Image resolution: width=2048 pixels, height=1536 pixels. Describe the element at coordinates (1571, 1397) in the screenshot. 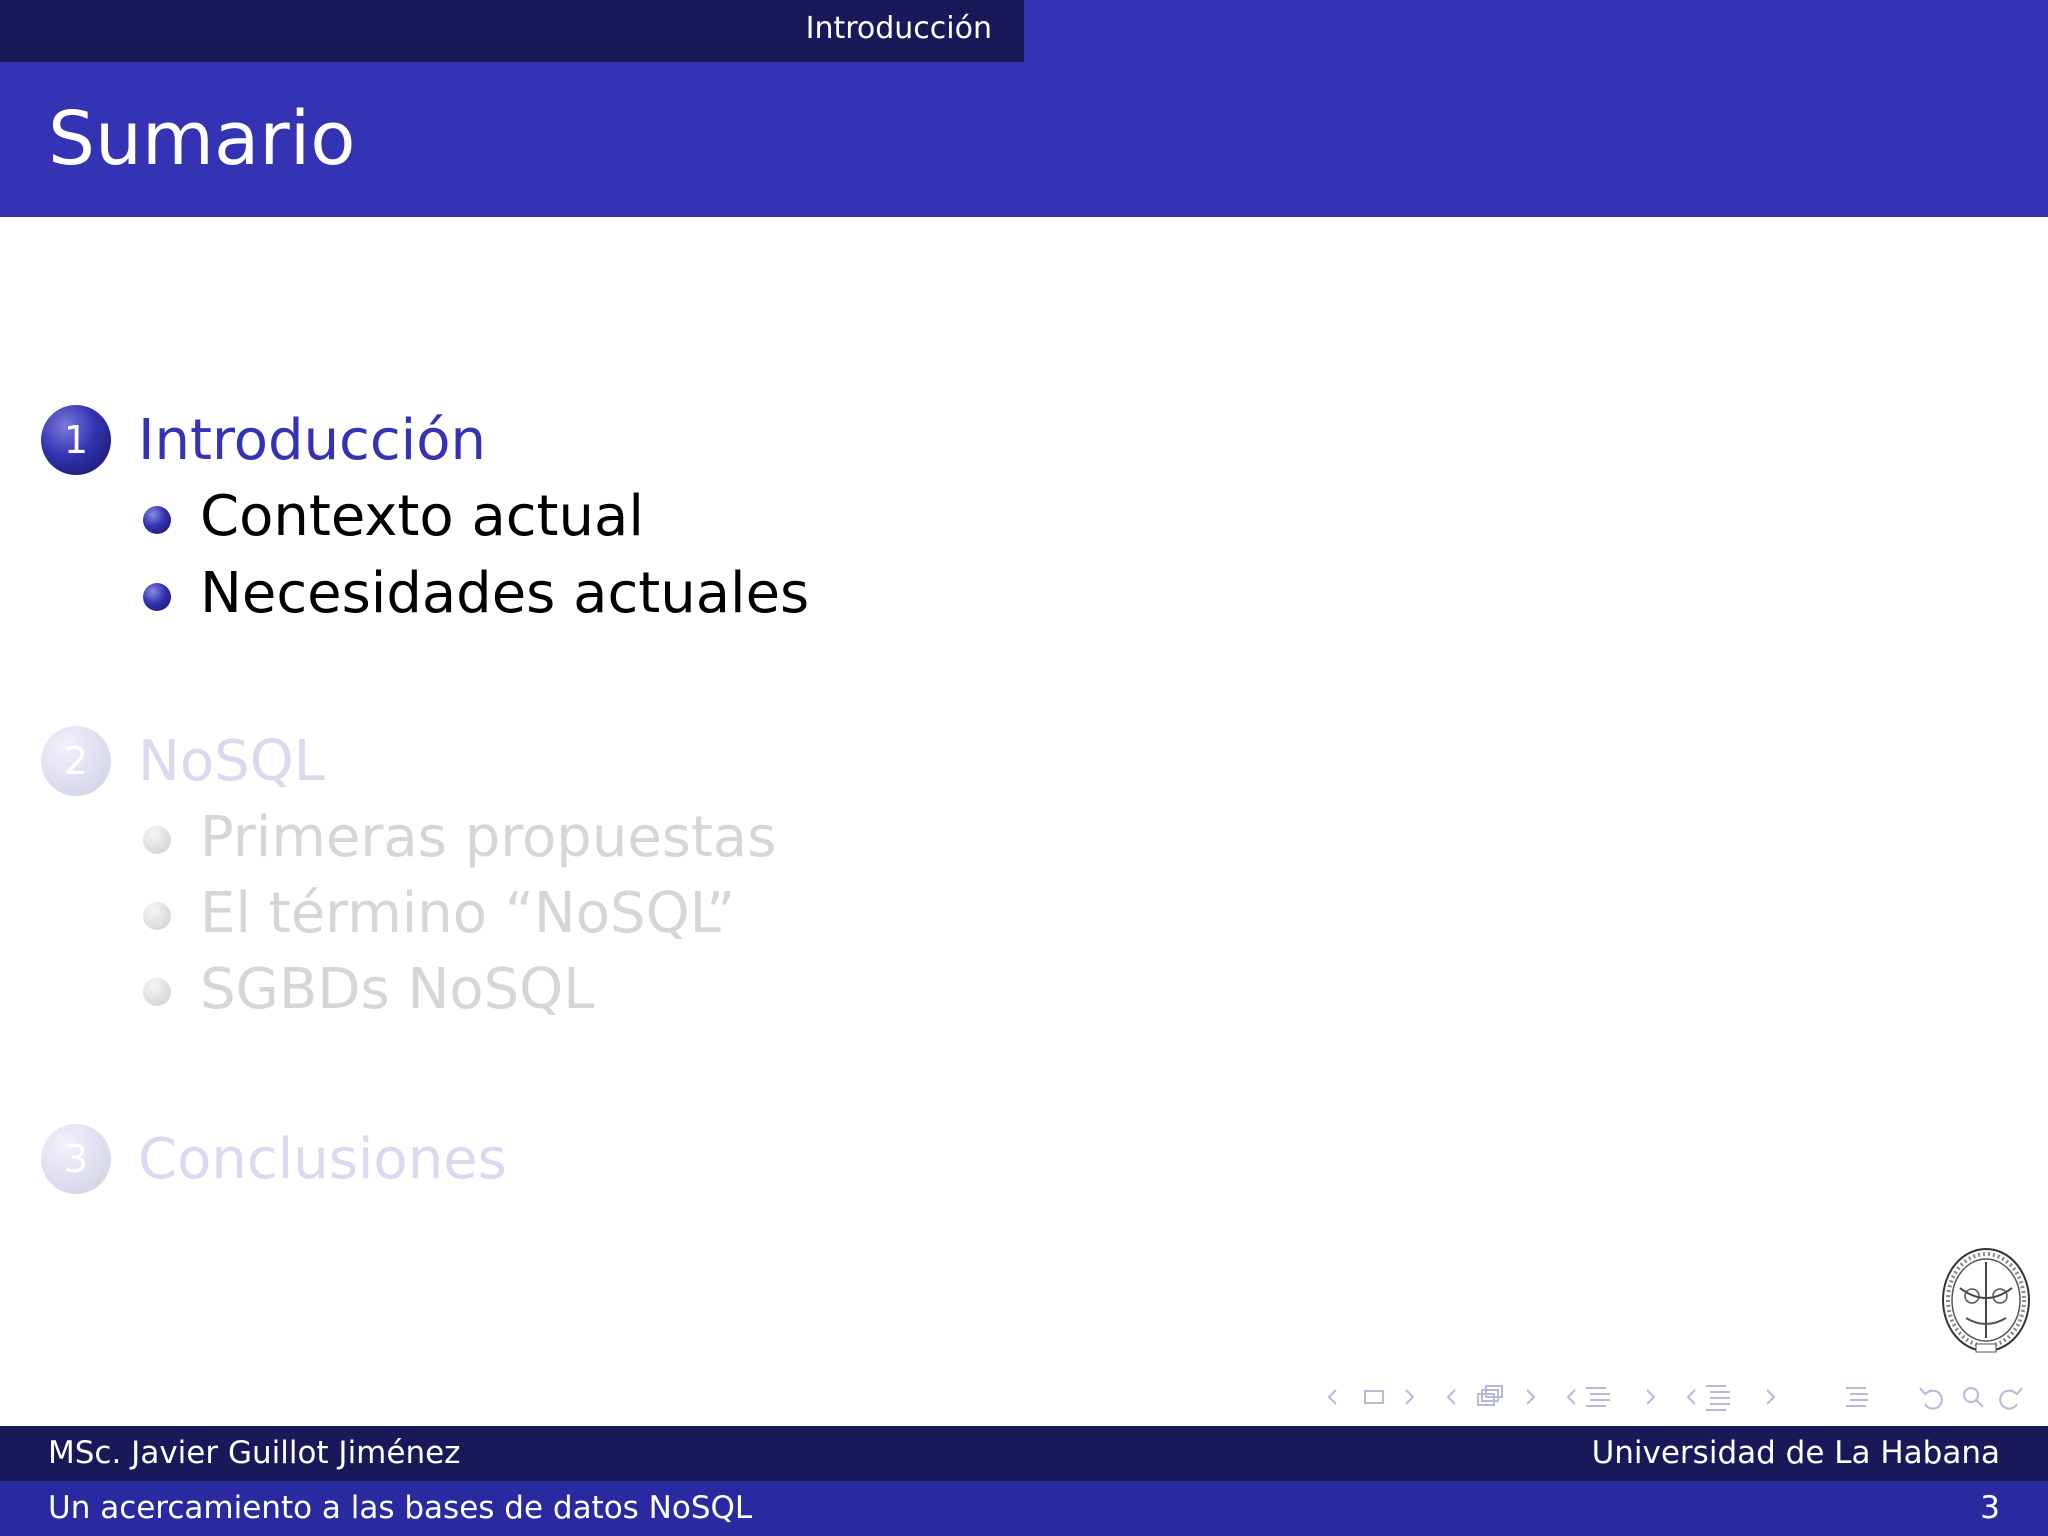

I see `section-prev-icon` at that location.